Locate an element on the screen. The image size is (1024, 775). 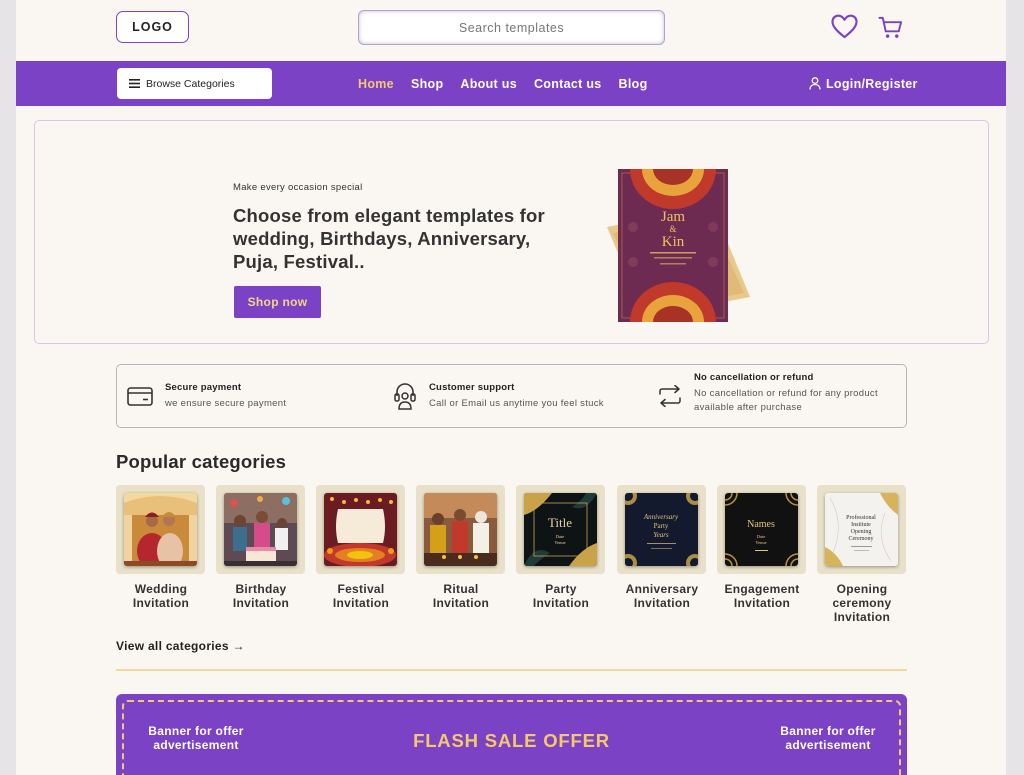
nav-links: Home Shop About us Contact us Blog is located at coordinates (511, 83).